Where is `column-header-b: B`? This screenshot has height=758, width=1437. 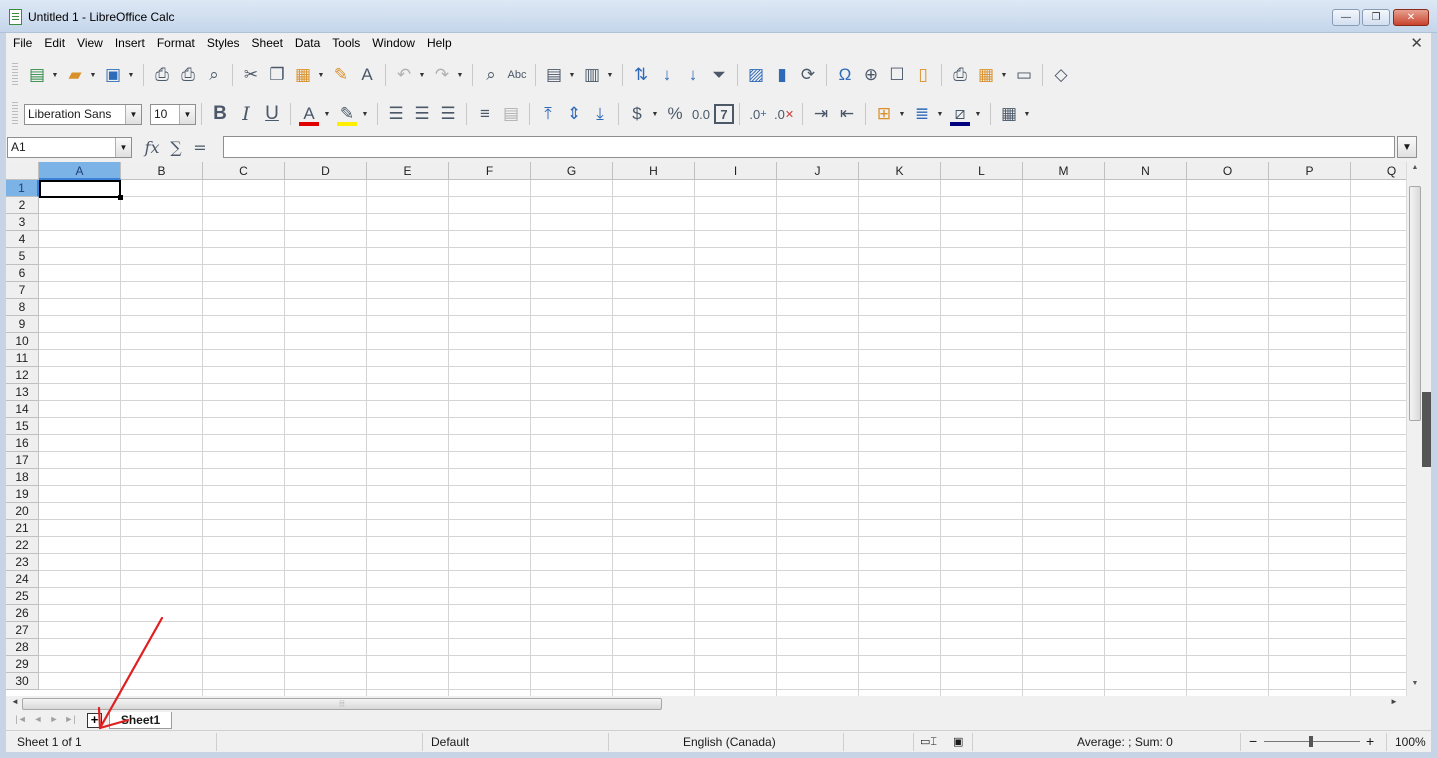 column-header-b: B is located at coordinates (162, 171).